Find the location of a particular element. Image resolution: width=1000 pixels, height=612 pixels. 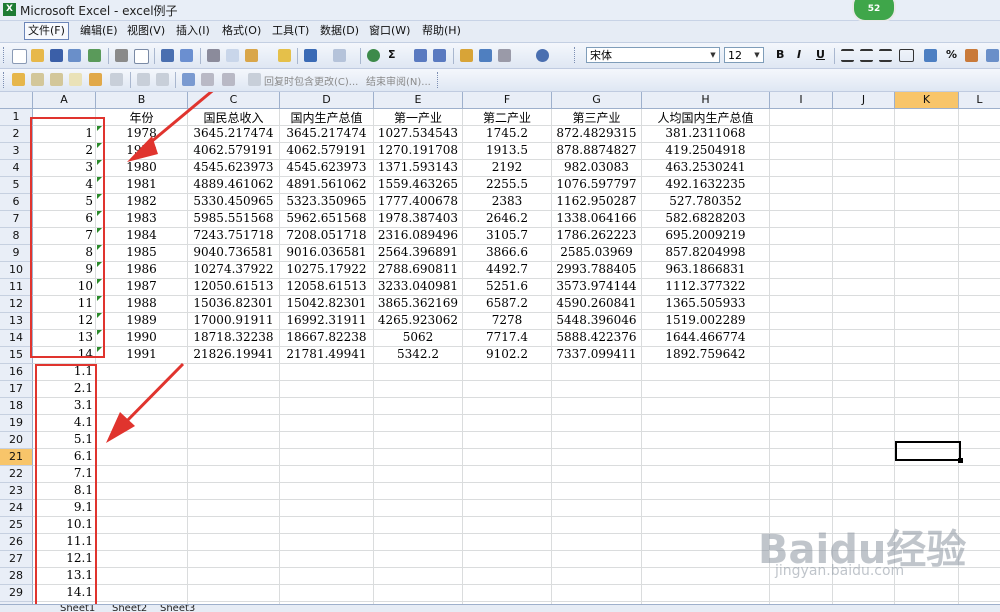

new-comment-icon is located at coordinates (18, 79).